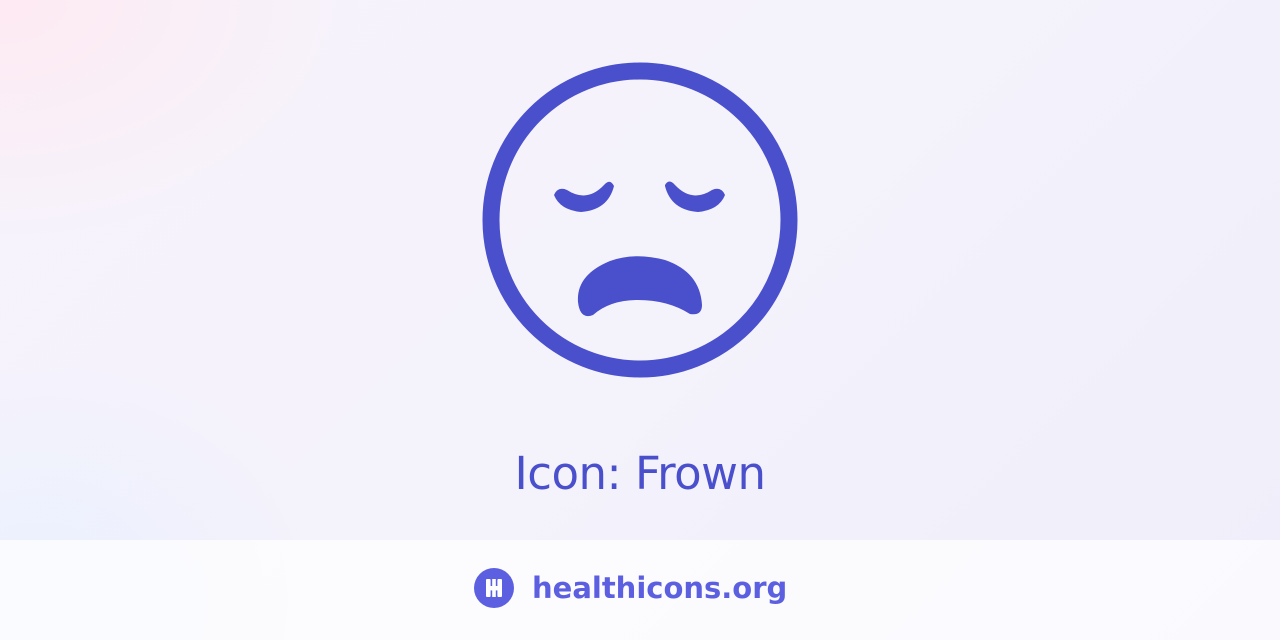 The image size is (1280, 640). I want to click on brand-text: healthicons.org, so click(660, 588).